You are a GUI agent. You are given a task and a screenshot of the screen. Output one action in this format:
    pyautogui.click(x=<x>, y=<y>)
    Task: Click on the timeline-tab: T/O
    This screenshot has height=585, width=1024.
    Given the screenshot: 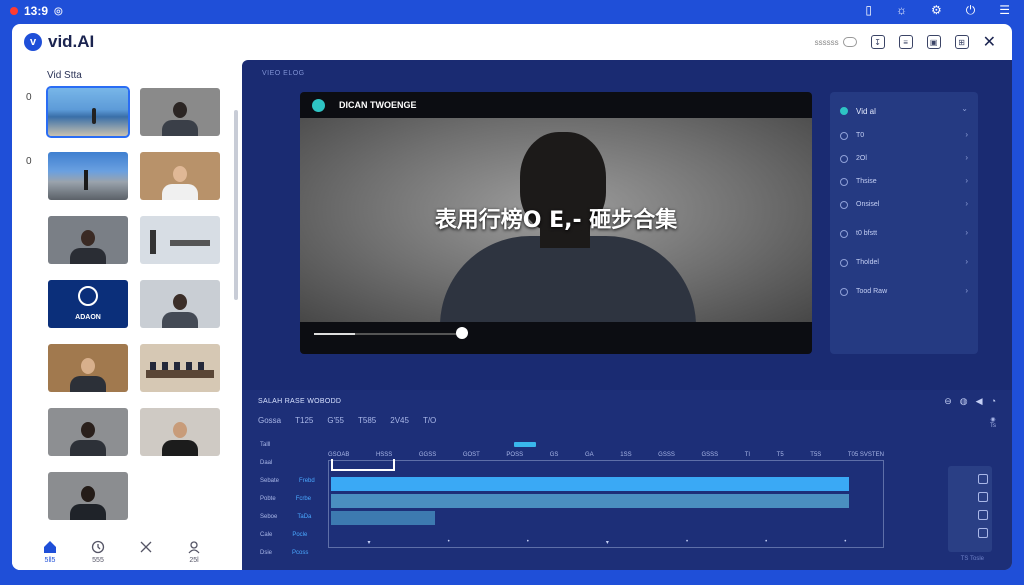 What is the action you would take?
    pyautogui.click(x=429, y=420)
    